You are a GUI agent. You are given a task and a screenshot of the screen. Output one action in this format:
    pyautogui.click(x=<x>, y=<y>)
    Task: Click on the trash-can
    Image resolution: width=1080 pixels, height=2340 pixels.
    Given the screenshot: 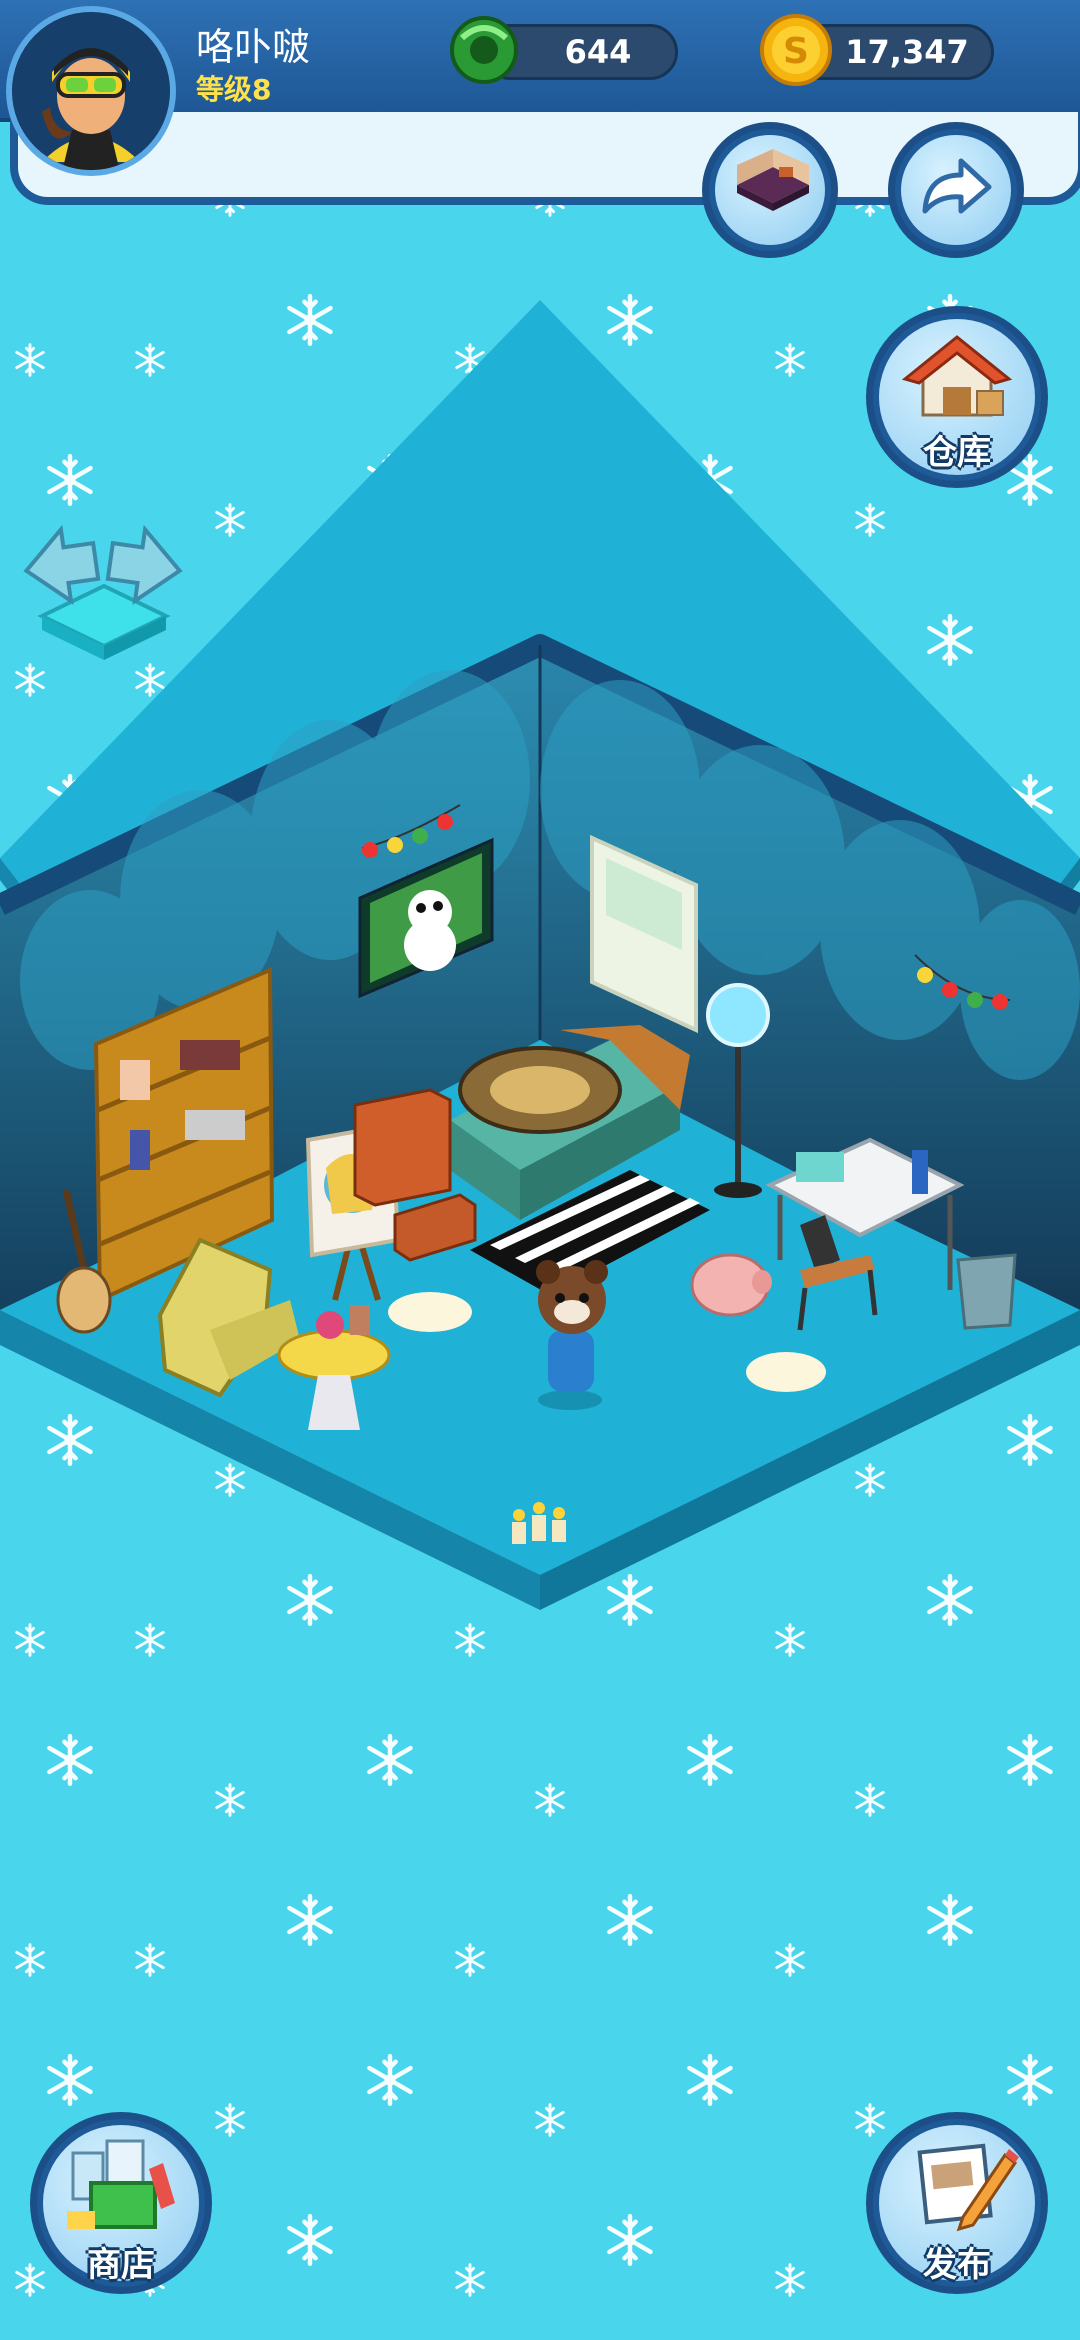 What is the action you would take?
    pyautogui.click(x=986, y=1291)
    